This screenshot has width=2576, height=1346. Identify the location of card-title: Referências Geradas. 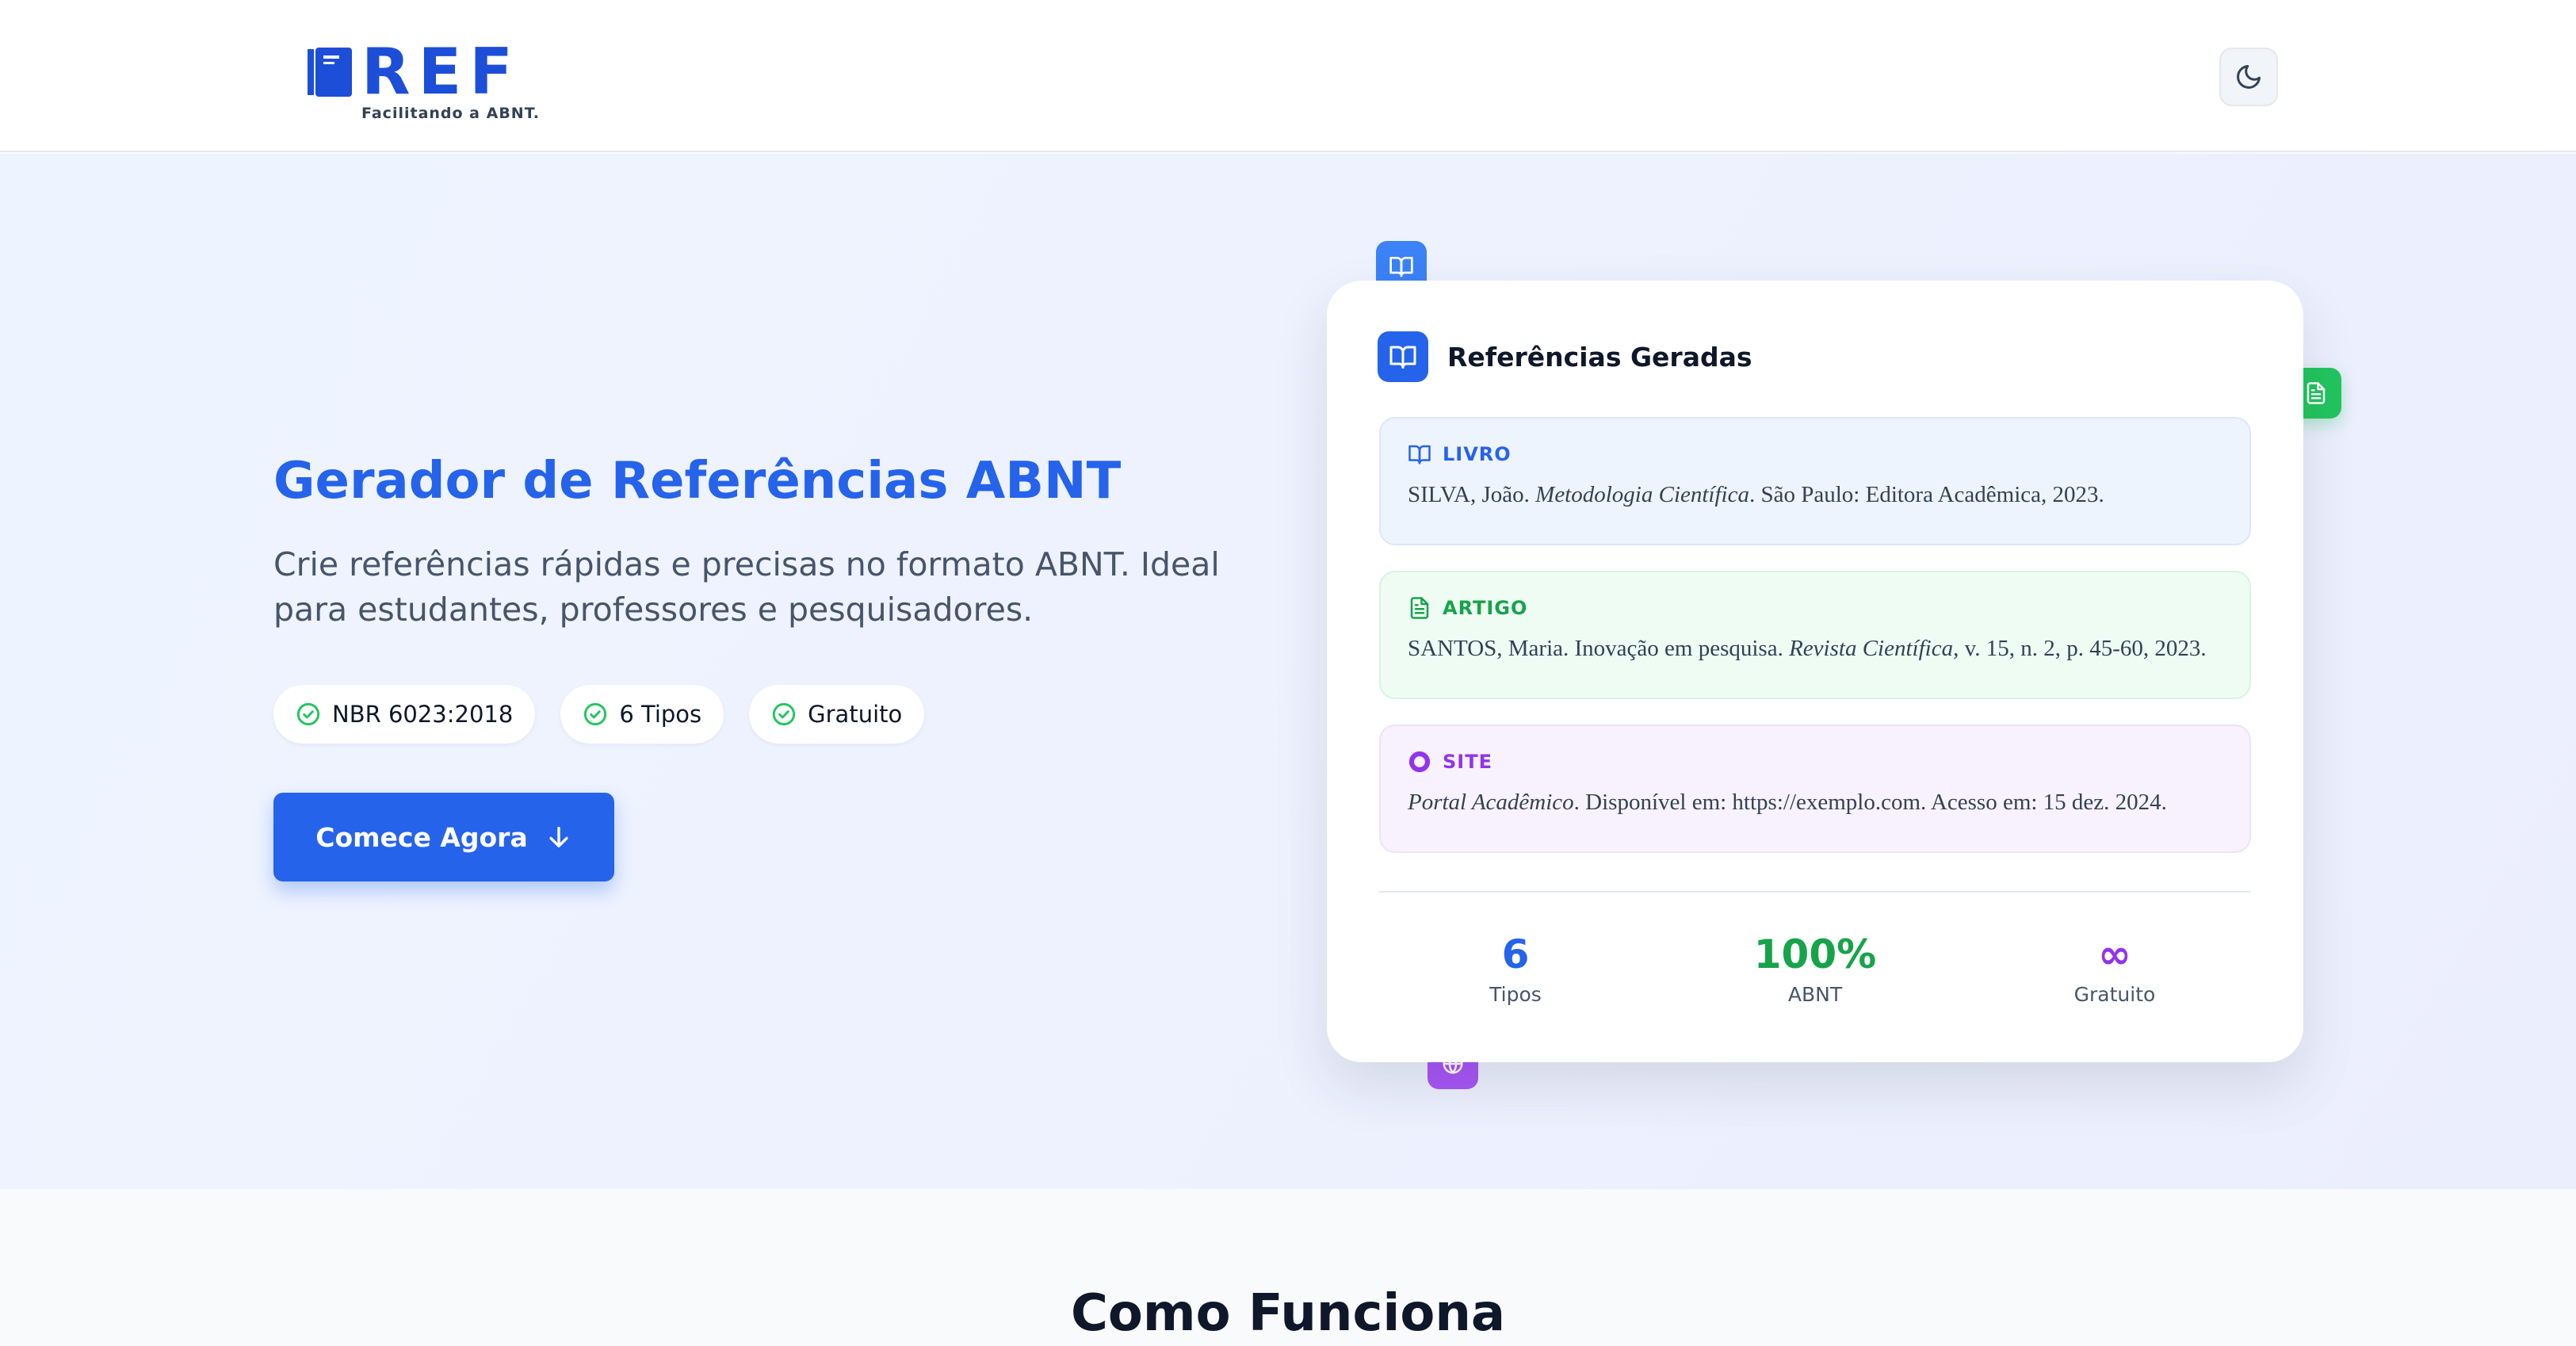
(1599, 357).